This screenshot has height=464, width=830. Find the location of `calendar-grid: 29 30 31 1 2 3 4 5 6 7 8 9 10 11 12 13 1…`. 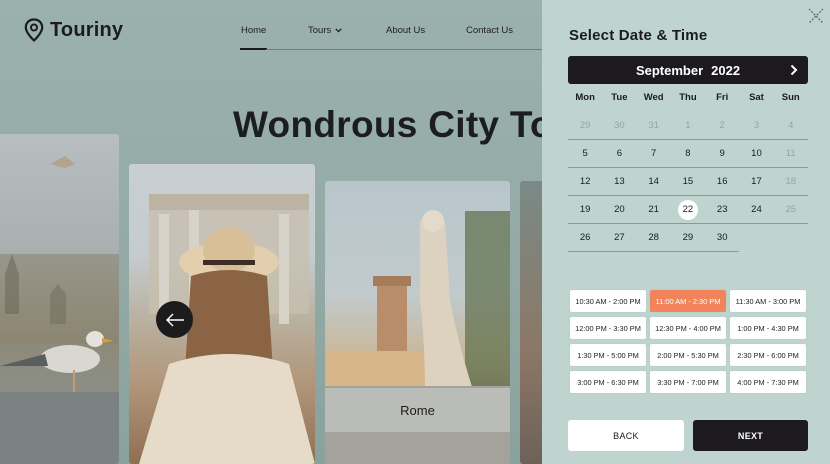

calendar-grid: 29 30 31 1 2 3 4 5 6 7 8 9 10 11 12 13 1… is located at coordinates (688, 182).